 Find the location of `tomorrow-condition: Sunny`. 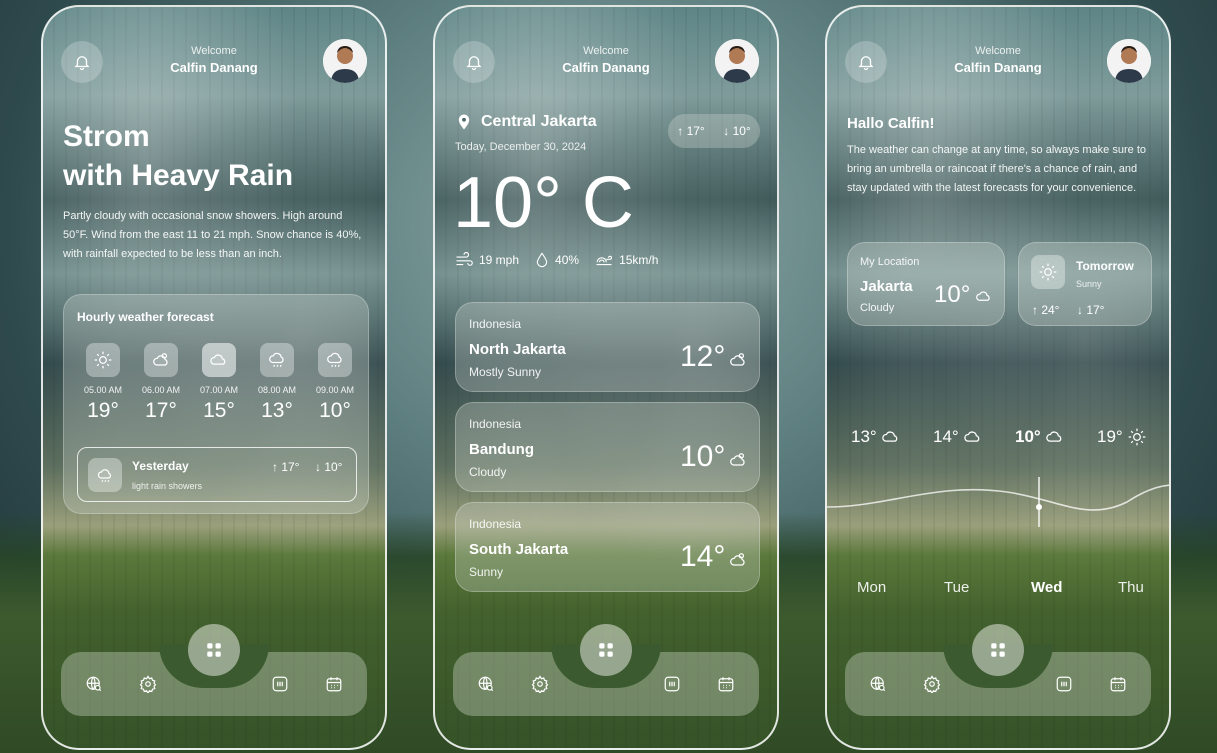

tomorrow-condition: Sunny is located at coordinates (1089, 284).